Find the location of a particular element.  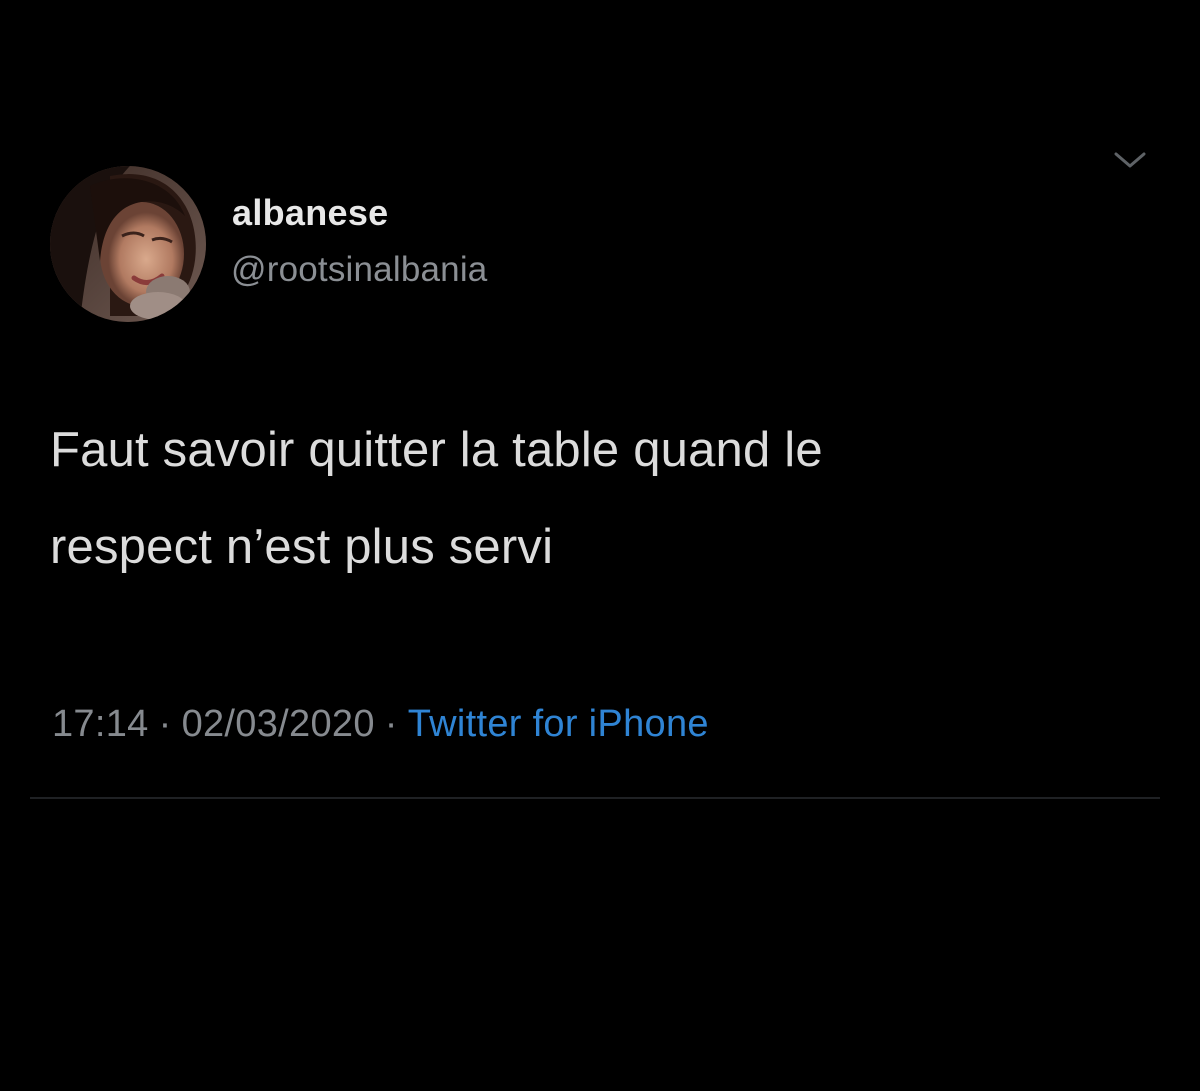

avatar-photo is located at coordinates (128, 244).